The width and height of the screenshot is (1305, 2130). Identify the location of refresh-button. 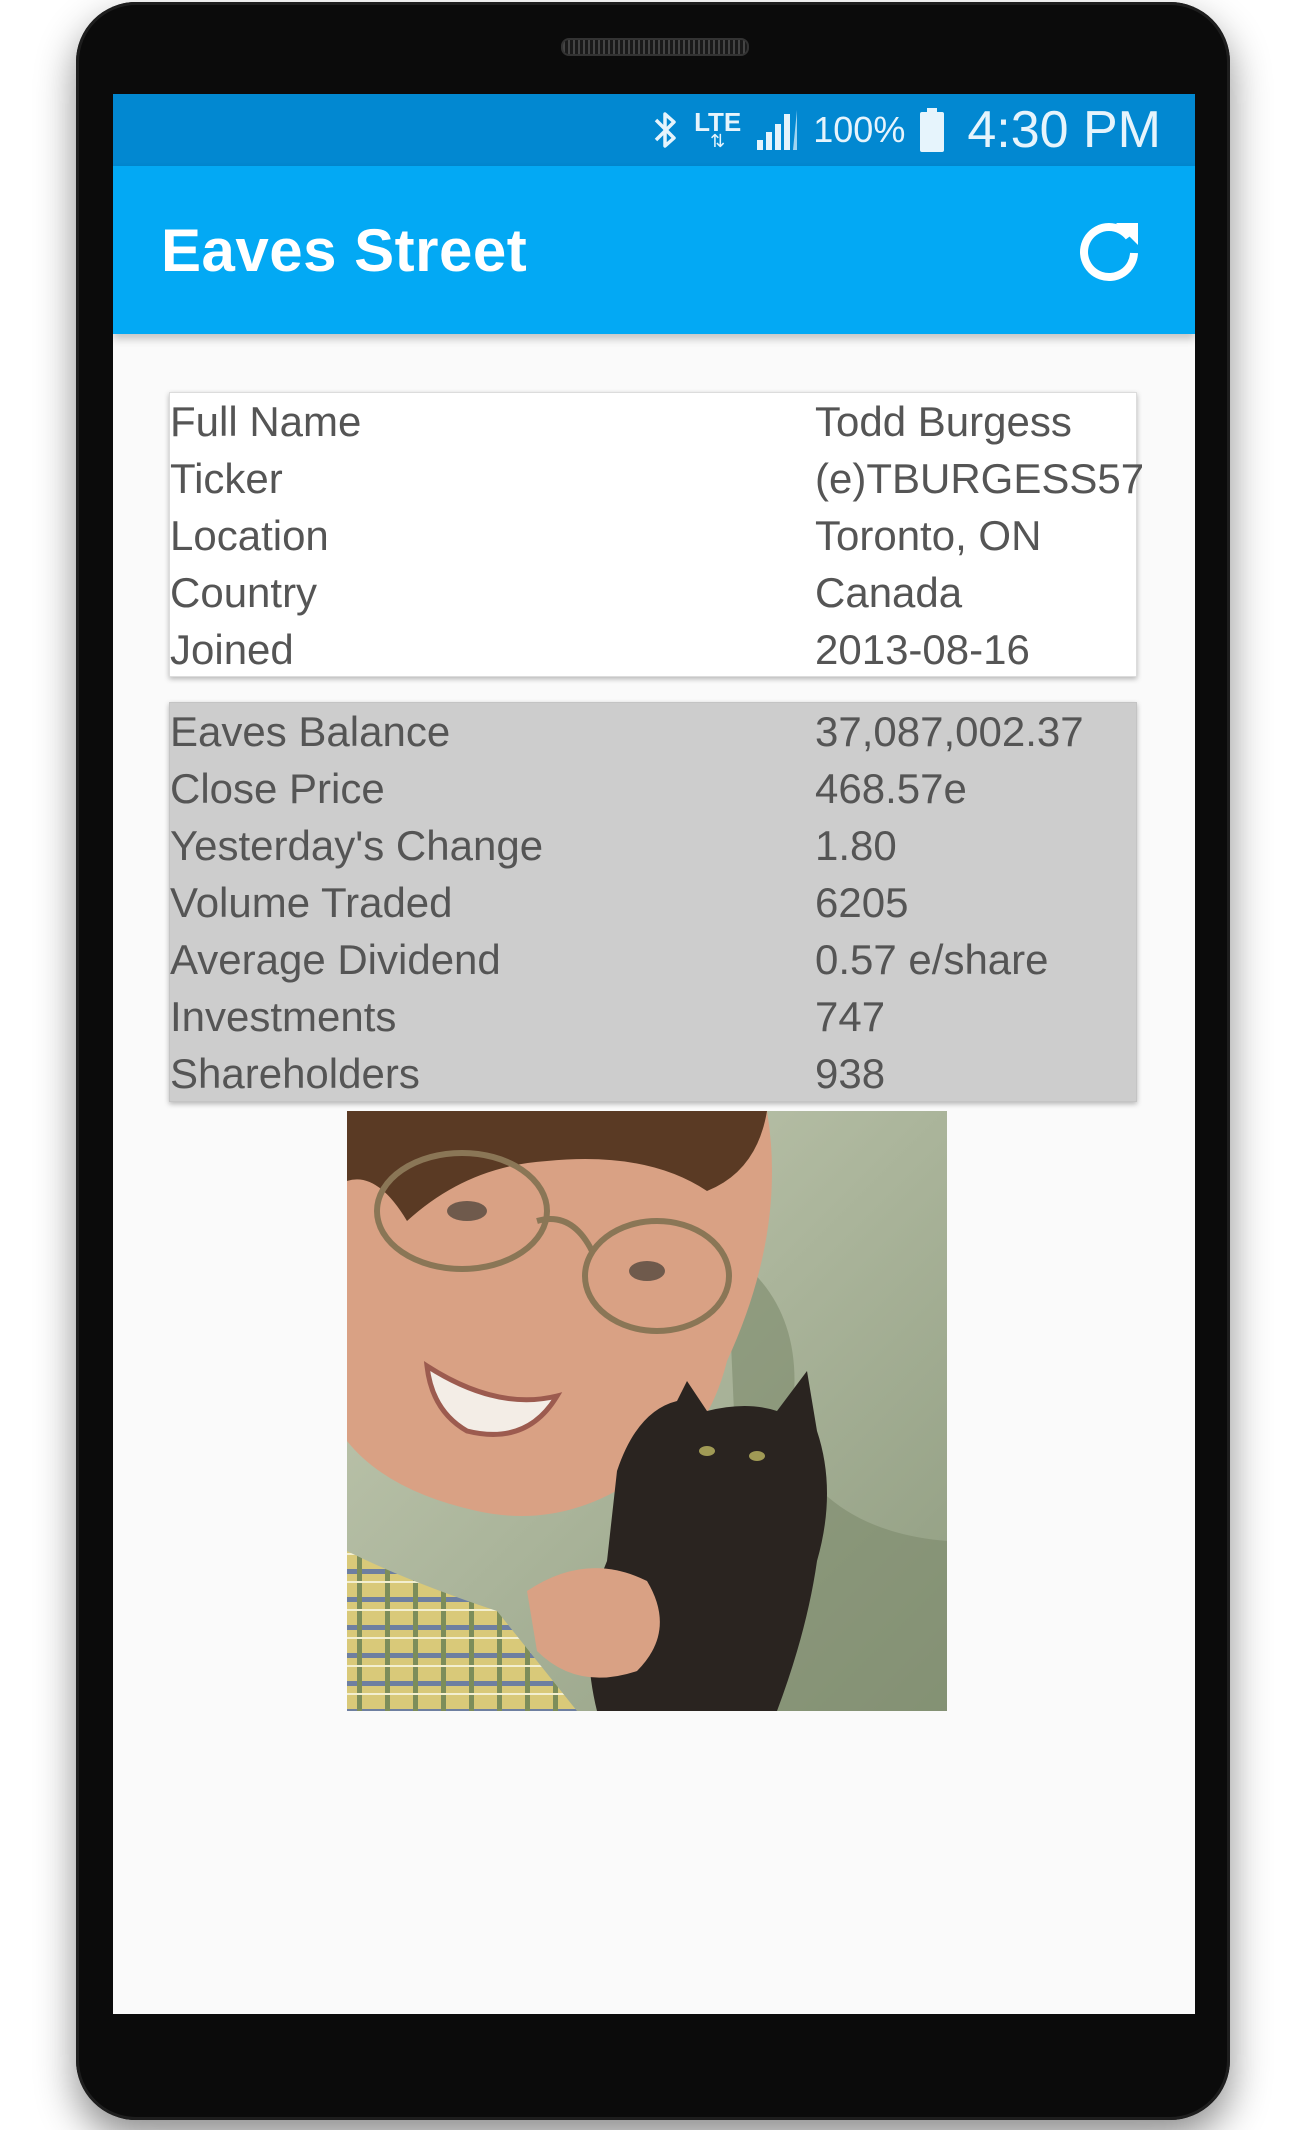
(1109, 250).